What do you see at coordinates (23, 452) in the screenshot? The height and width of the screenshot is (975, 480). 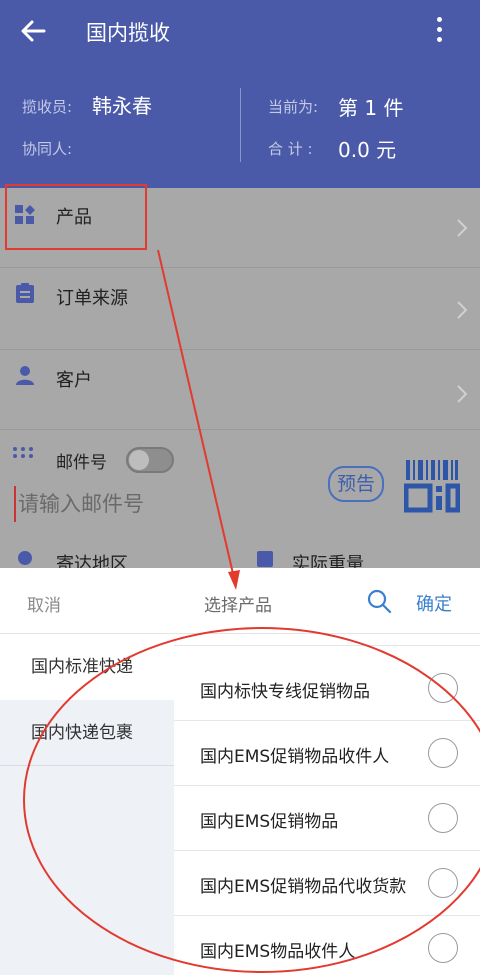 I see `keypad-icon` at bounding box center [23, 452].